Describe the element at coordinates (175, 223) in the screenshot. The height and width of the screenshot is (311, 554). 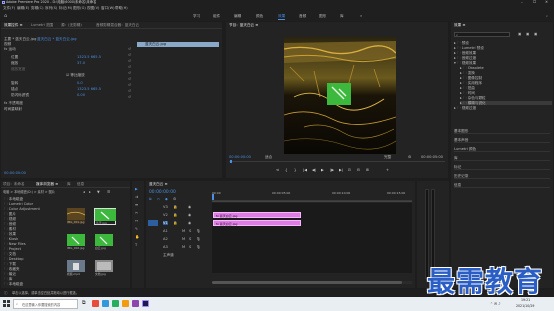
I see `lock-icon: 🔒` at that location.